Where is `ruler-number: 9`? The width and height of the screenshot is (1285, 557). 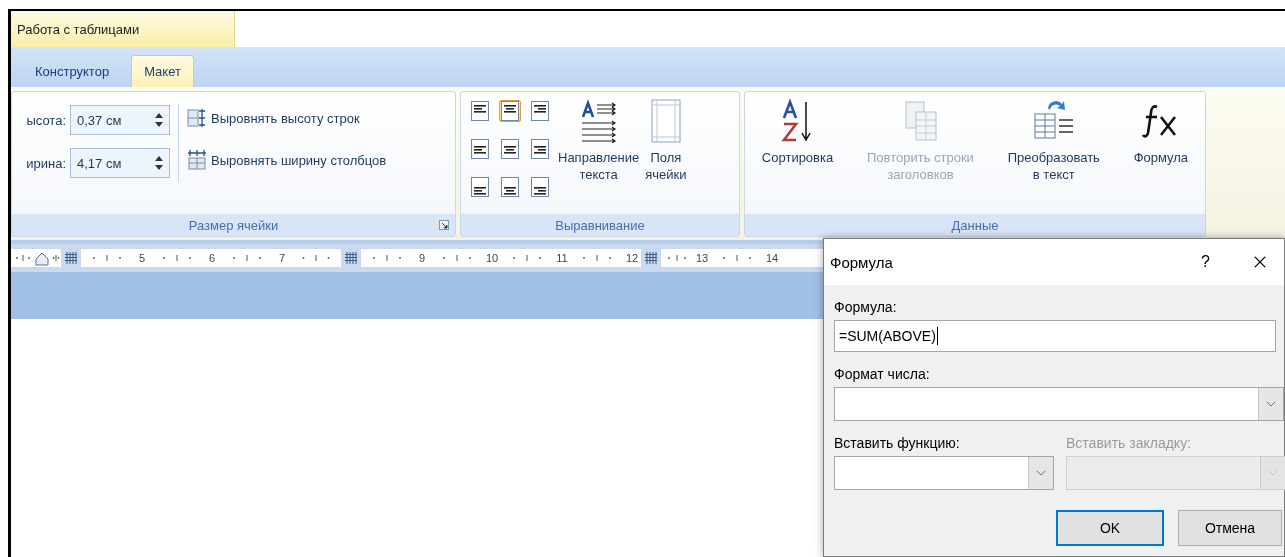
ruler-number: 9 is located at coordinates (422, 258).